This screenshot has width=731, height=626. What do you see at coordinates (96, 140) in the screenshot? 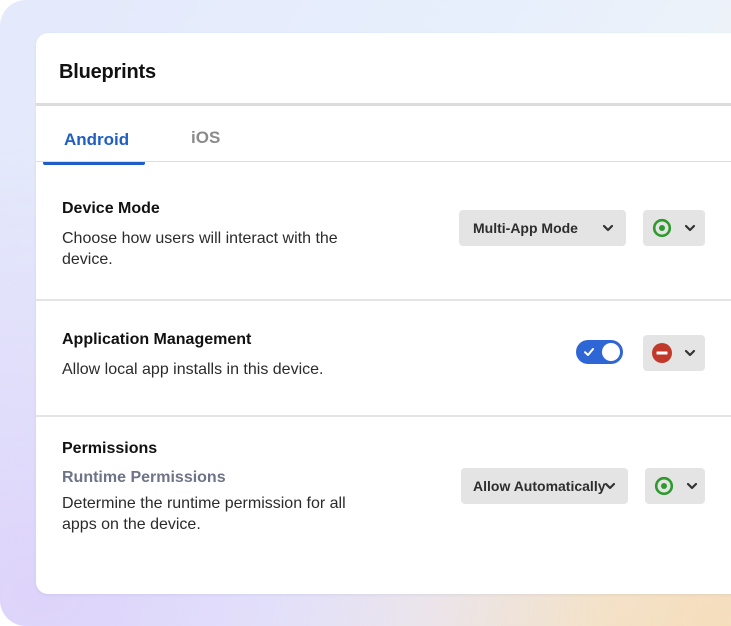
I see `tab-android: Android` at bounding box center [96, 140].